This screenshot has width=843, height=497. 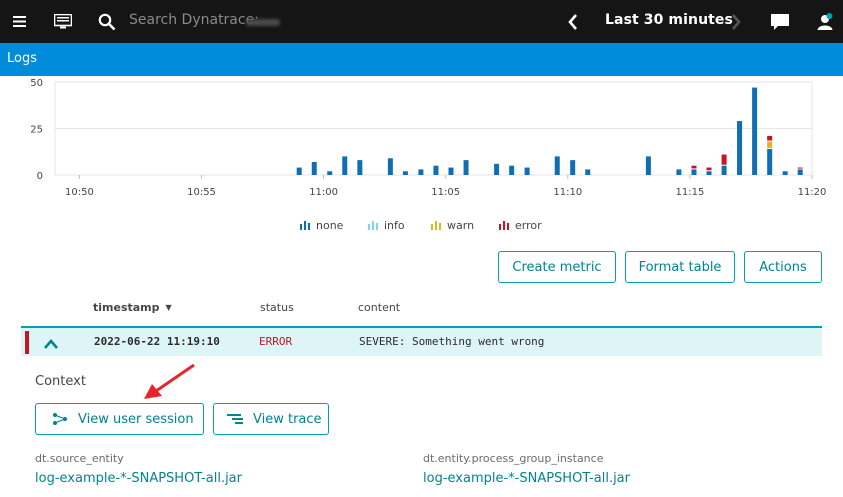 What do you see at coordinates (157, 341) in the screenshot?
I see `row-timestamp: 2022-06-22 11:19:10` at bounding box center [157, 341].